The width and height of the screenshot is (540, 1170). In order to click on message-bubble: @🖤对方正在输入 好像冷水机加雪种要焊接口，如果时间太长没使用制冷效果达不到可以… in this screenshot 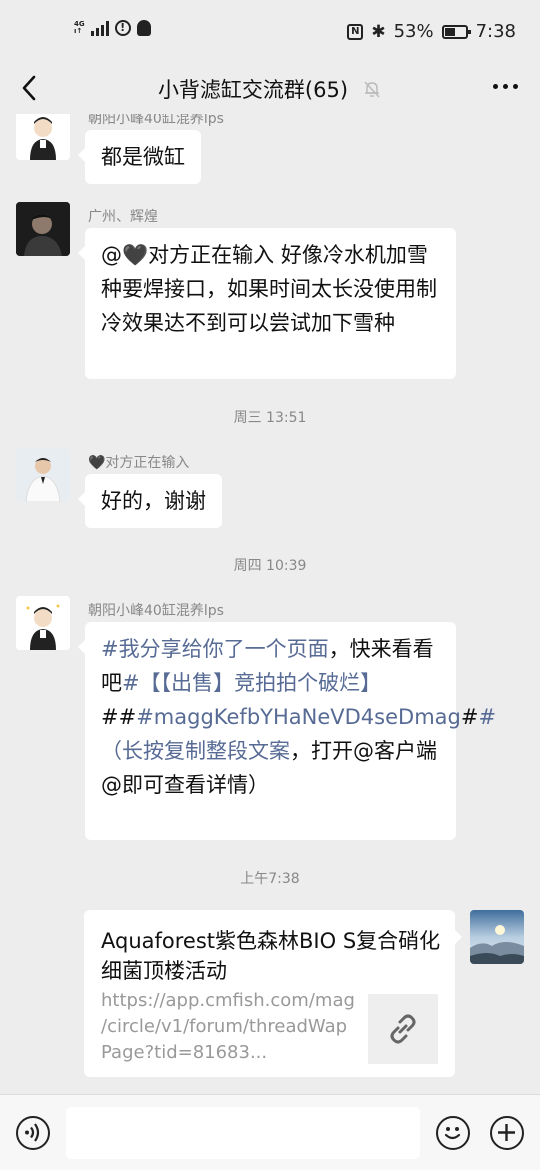, I will do `click(267, 303)`.